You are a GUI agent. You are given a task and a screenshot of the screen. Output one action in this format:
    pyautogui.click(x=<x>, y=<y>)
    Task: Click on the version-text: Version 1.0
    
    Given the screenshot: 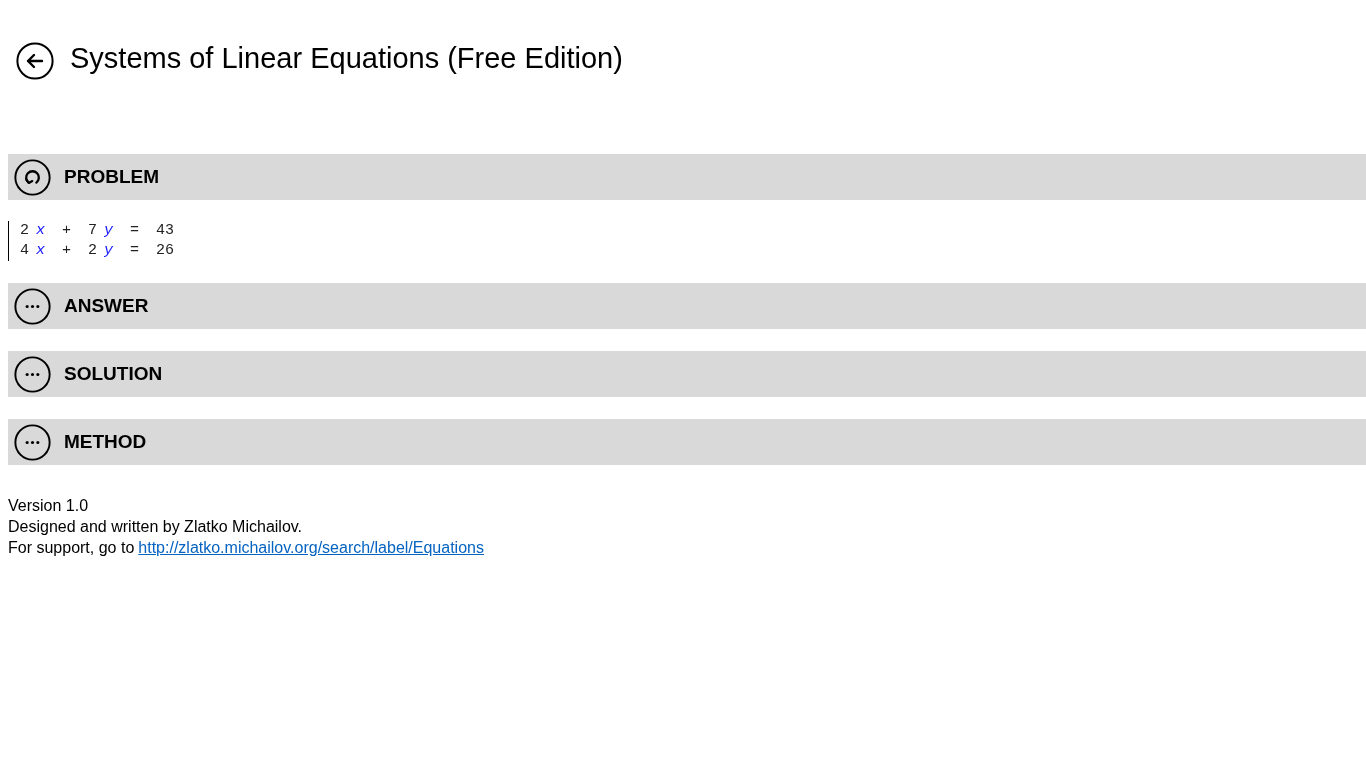 What is the action you would take?
    pyautogui.click(x=48, y=506)
    